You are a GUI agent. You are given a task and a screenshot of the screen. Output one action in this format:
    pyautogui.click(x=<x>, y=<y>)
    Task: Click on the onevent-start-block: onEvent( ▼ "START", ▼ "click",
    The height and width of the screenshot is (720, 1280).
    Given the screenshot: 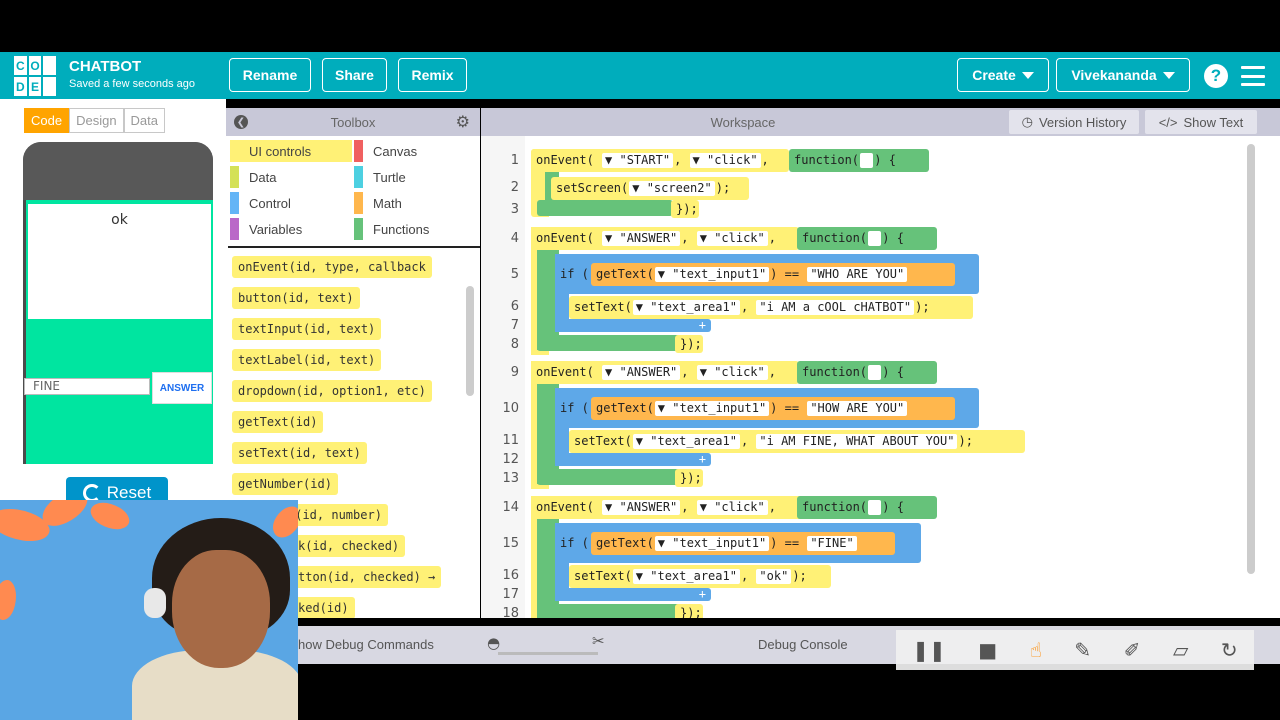 What is the action you would take?
    pyautogui.click(x=660, y=160)
    